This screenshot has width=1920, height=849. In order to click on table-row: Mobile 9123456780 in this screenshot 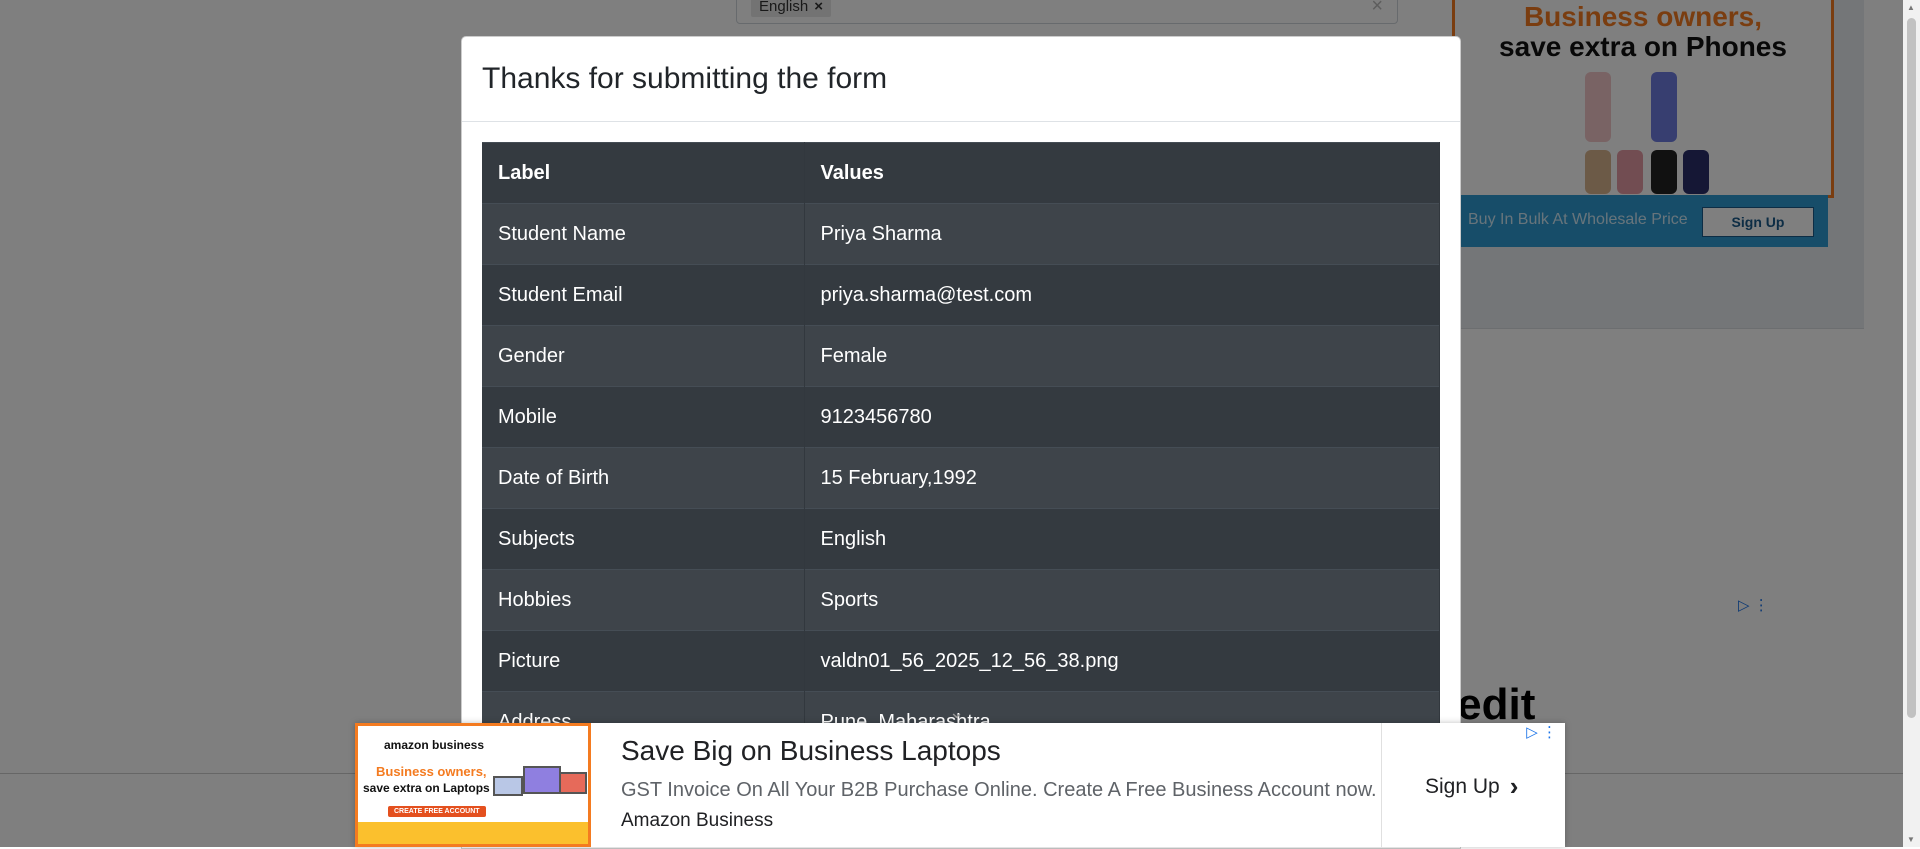, I will do `click(961, 417)`.